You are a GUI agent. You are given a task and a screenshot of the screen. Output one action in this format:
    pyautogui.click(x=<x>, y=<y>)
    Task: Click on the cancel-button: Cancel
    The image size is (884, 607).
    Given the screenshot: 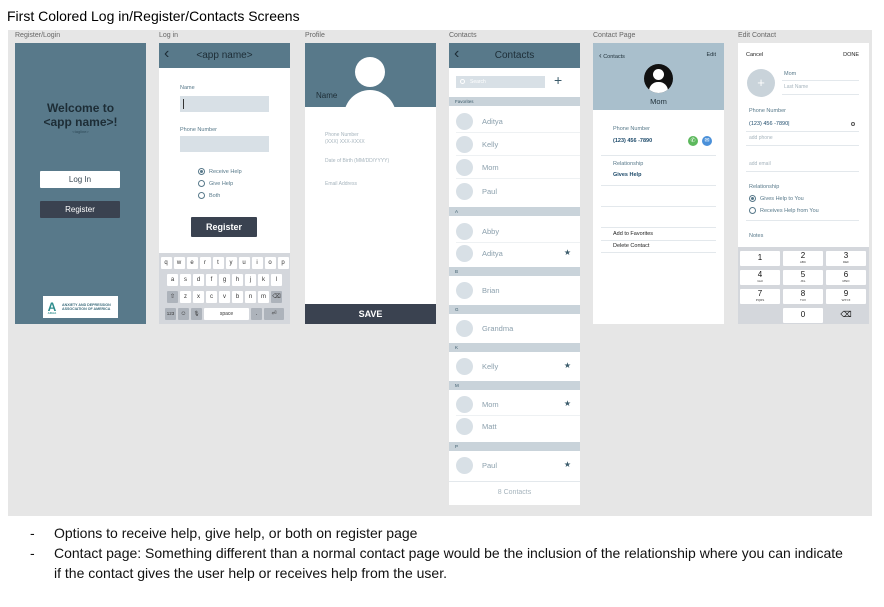 What is the action you would take?
    pyautogui.click(x=754, y=55)
    